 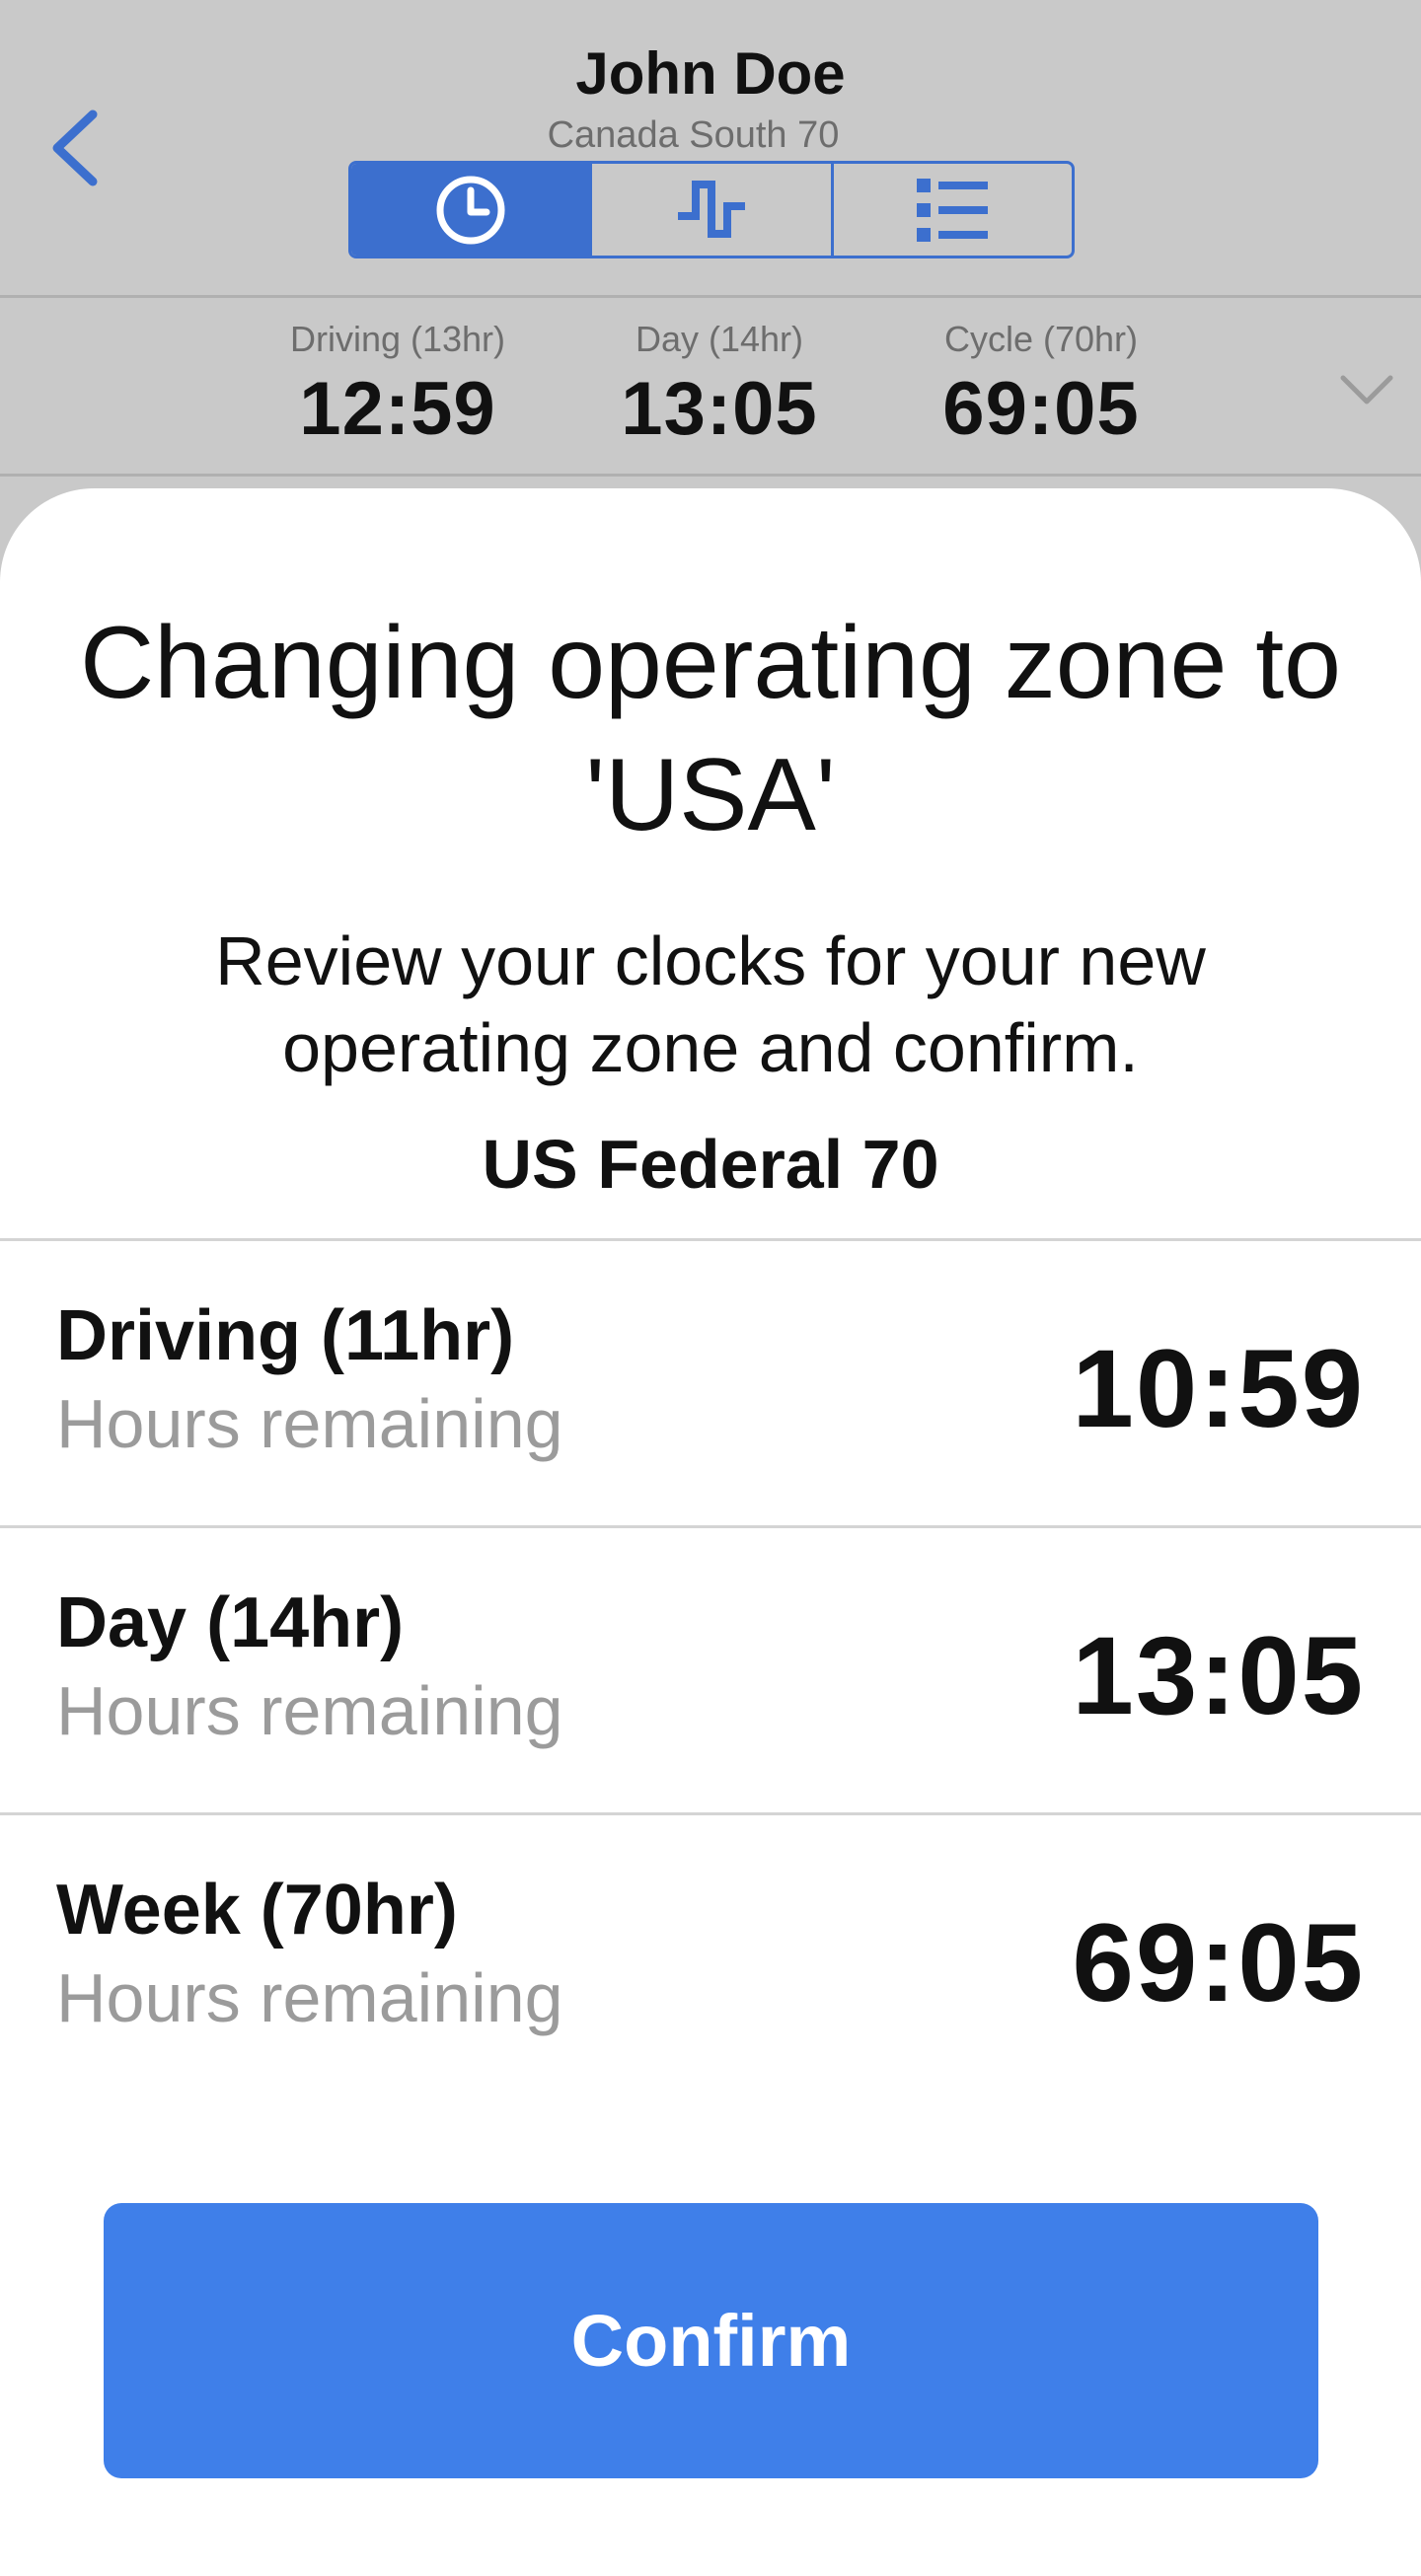 I want to click on clock-cycle: Cycle (70hr) 69:05, so click(x=1041, y=385).